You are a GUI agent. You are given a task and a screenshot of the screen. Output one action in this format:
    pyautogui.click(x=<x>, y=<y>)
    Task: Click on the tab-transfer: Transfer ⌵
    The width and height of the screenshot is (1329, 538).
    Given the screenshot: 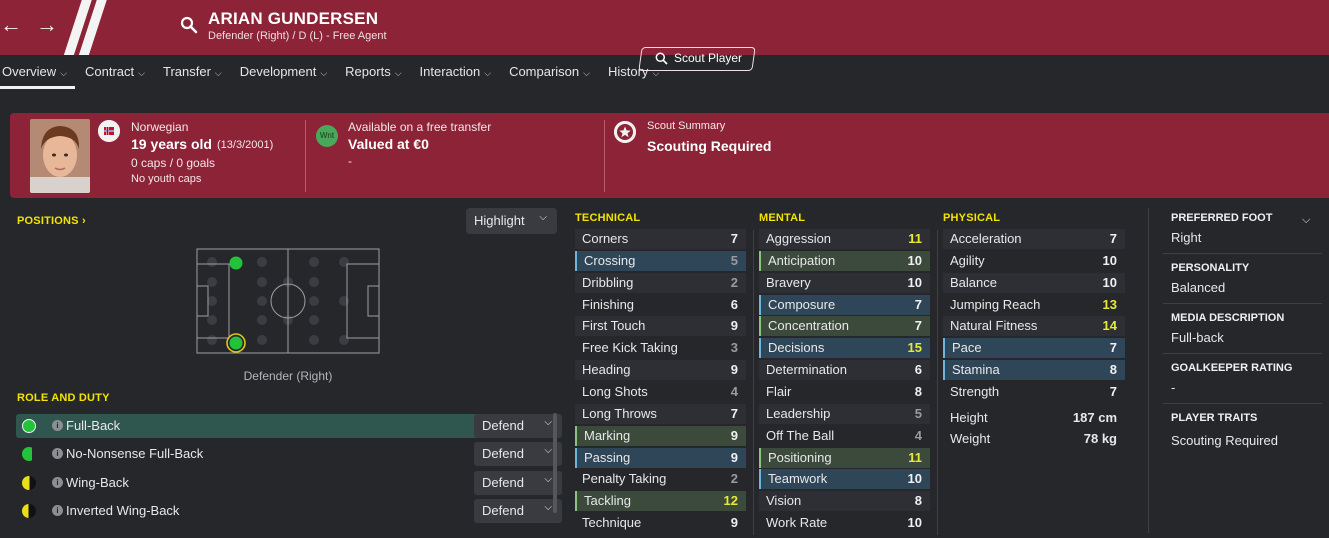 What is the action you would take?
    pyautogui.click(x=195, y=75)
    